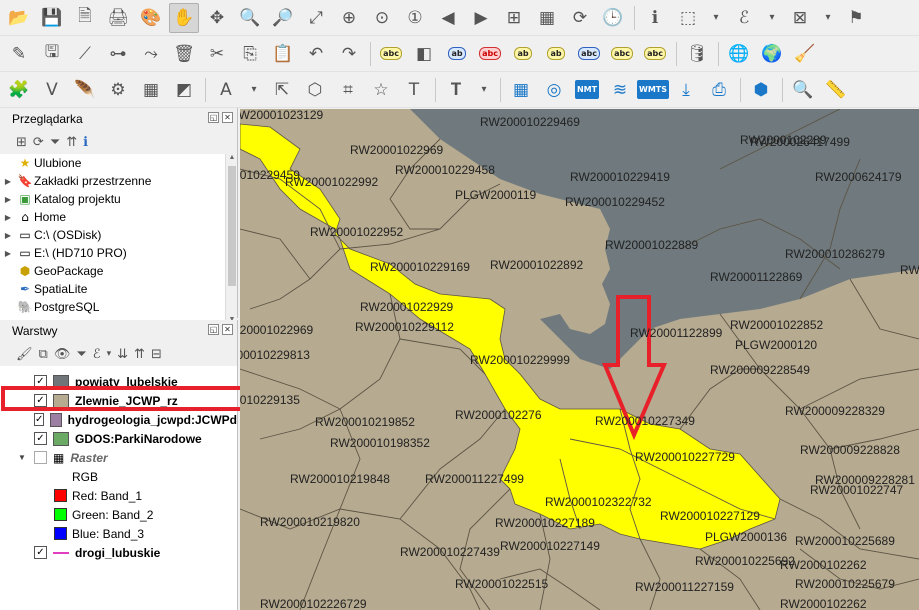 The width and height of the screenshot is (919, 610). Describe the element at coordinates (381, 90) in the screenshot. I see `star-icon: ☆` at that location.